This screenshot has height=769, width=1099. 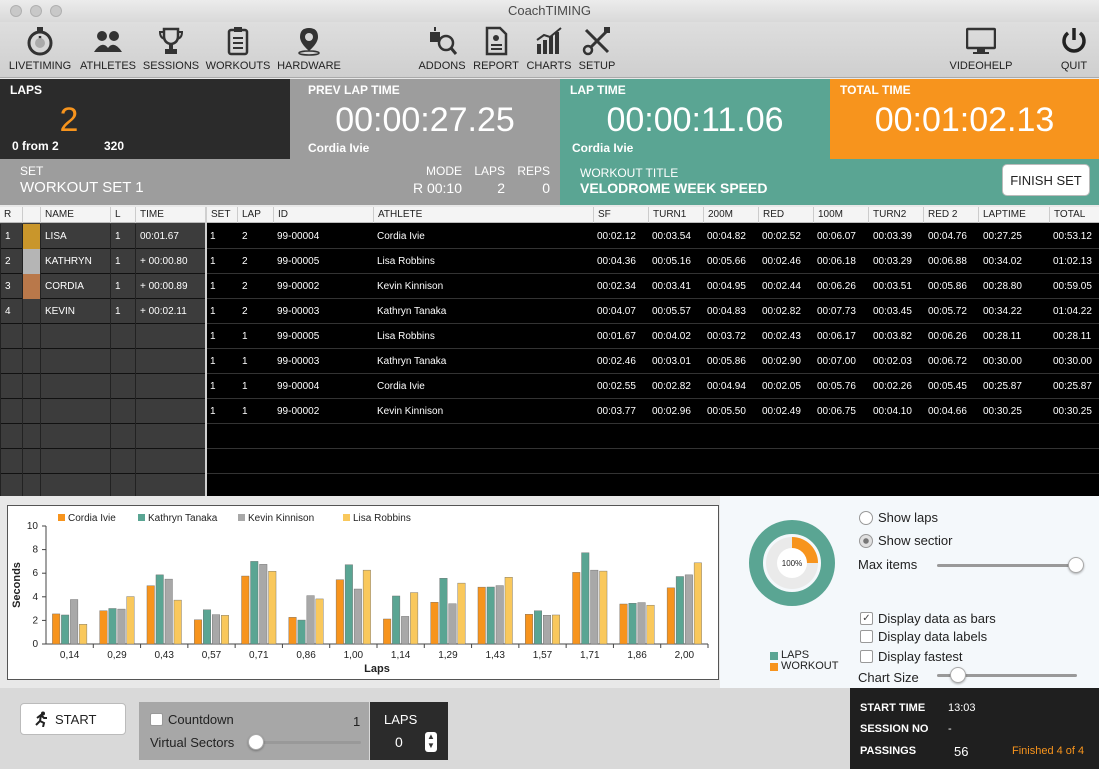 What do you see at coordinates (950, 729) in the screenshot?
I see `session-no-value: -` at bounding box center [950, 729].